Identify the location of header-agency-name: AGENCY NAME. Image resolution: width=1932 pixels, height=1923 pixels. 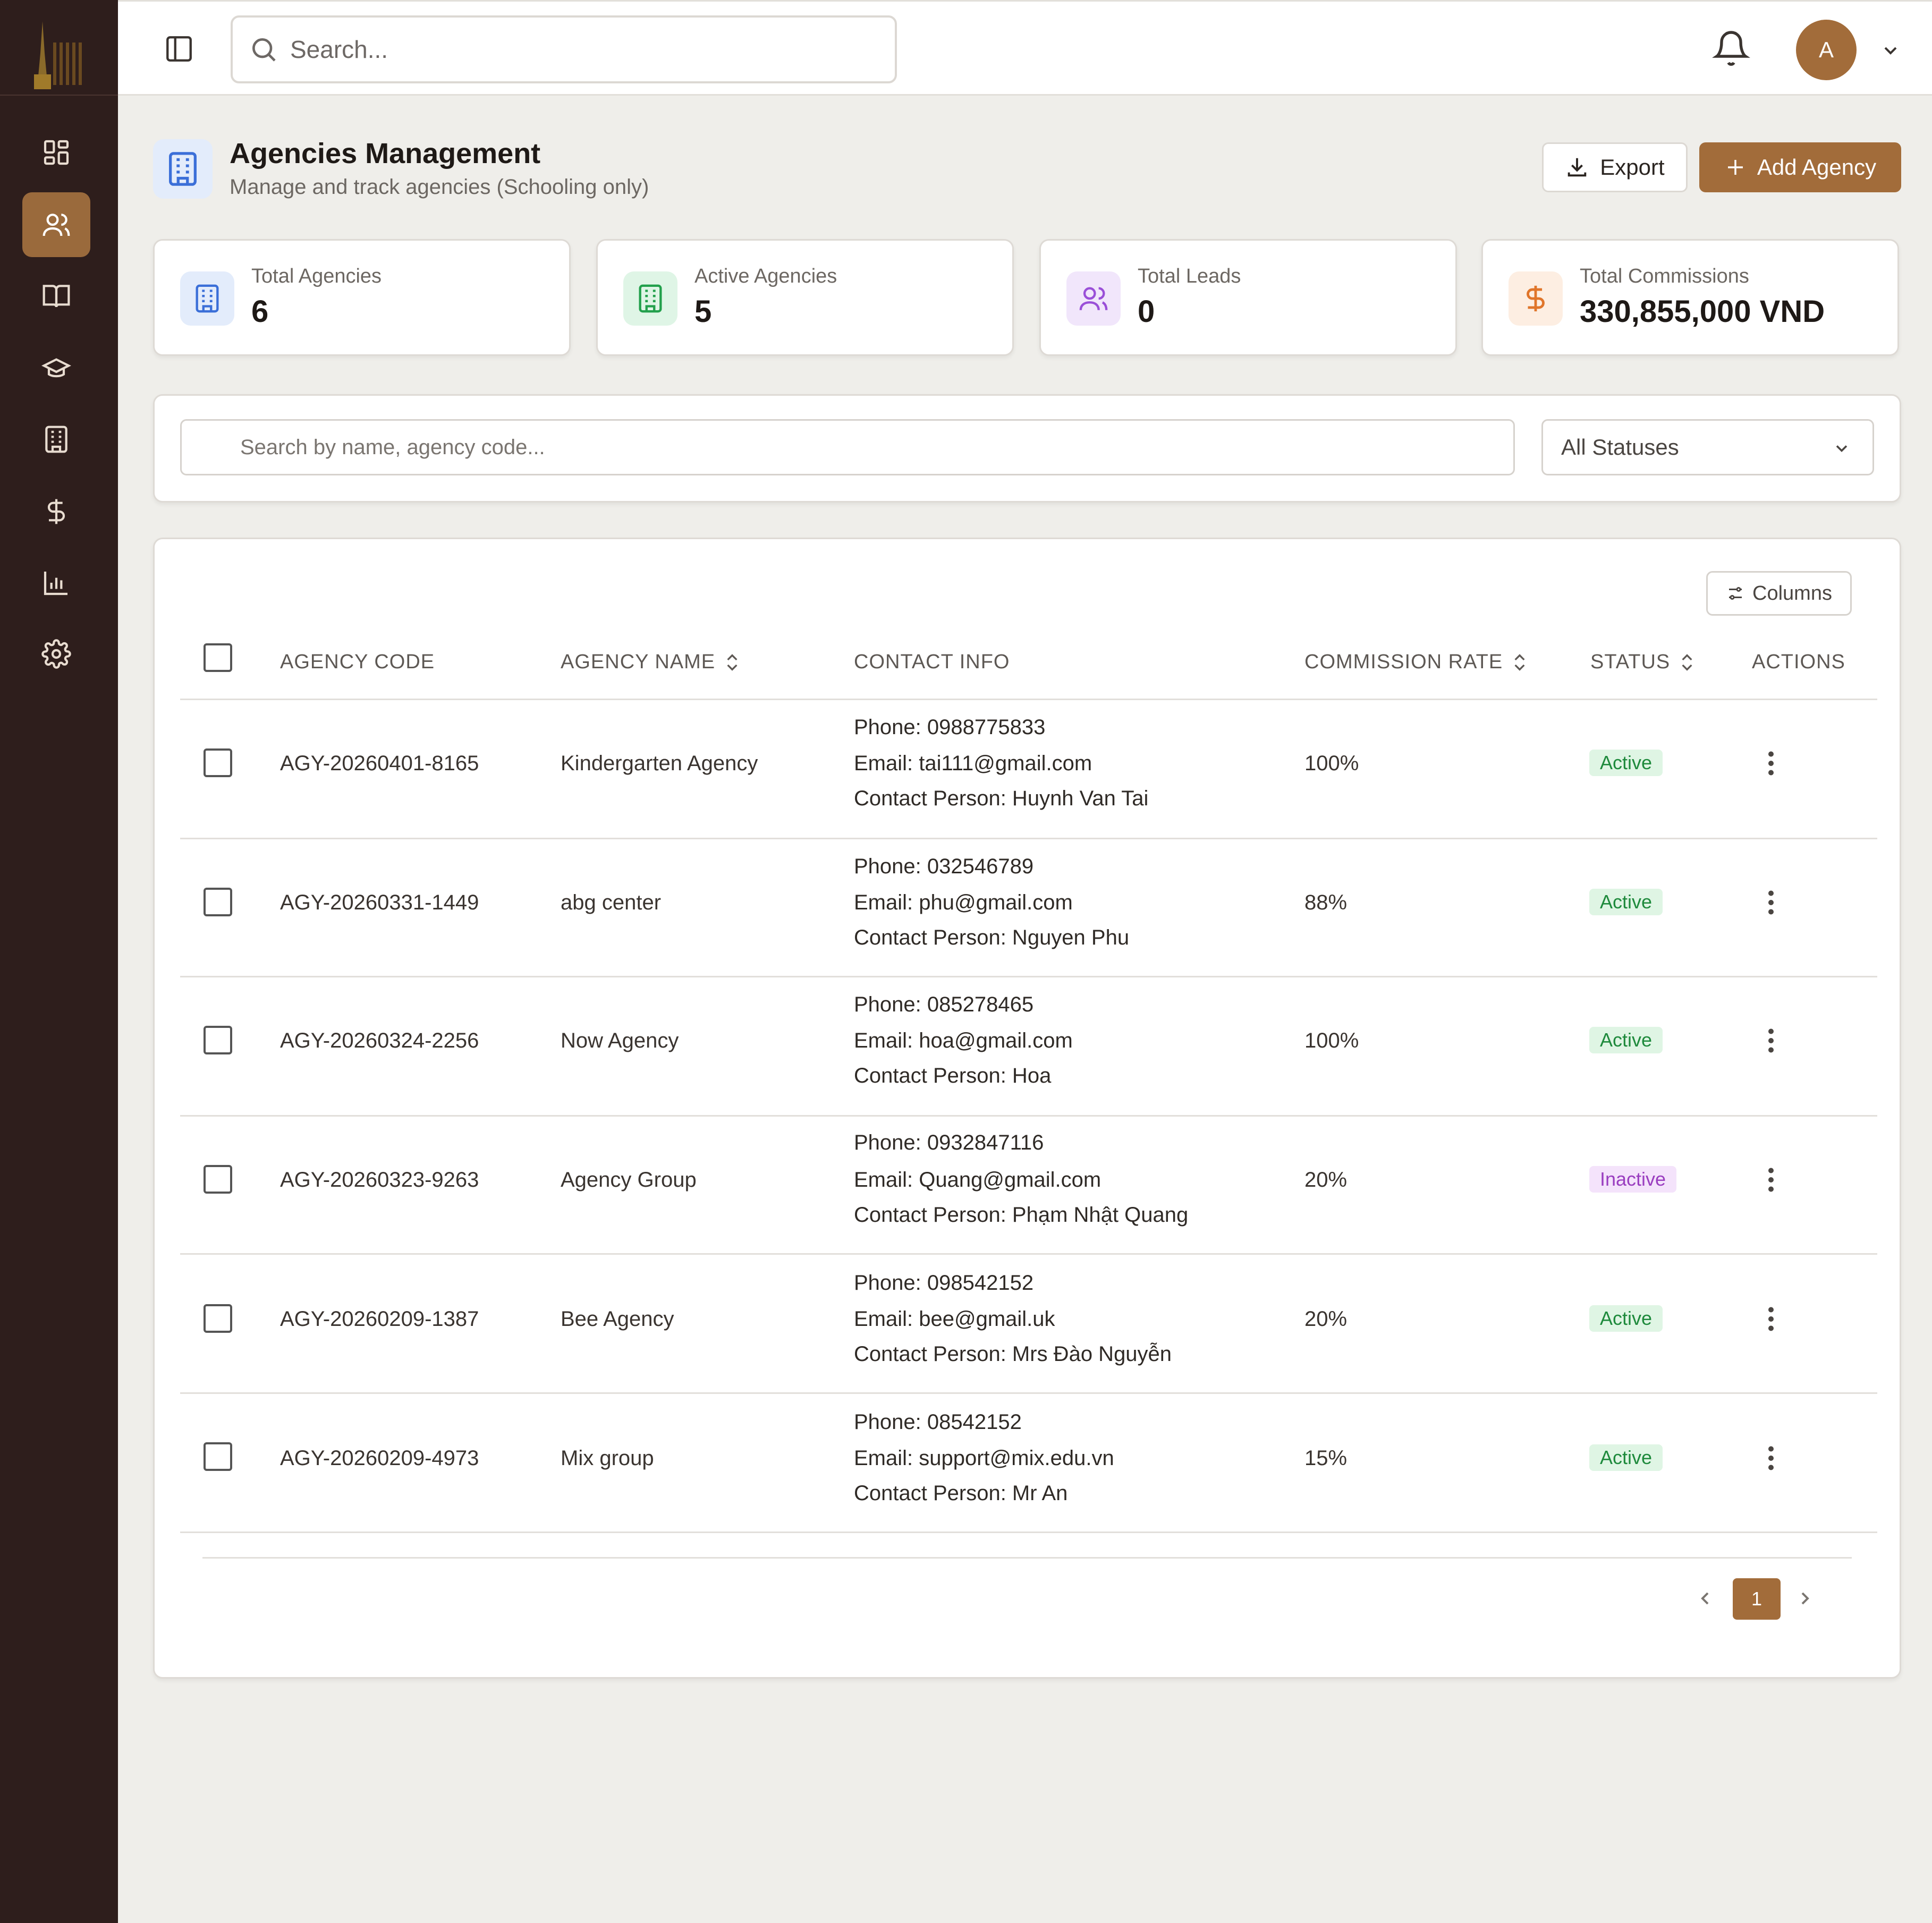
(651, 662).